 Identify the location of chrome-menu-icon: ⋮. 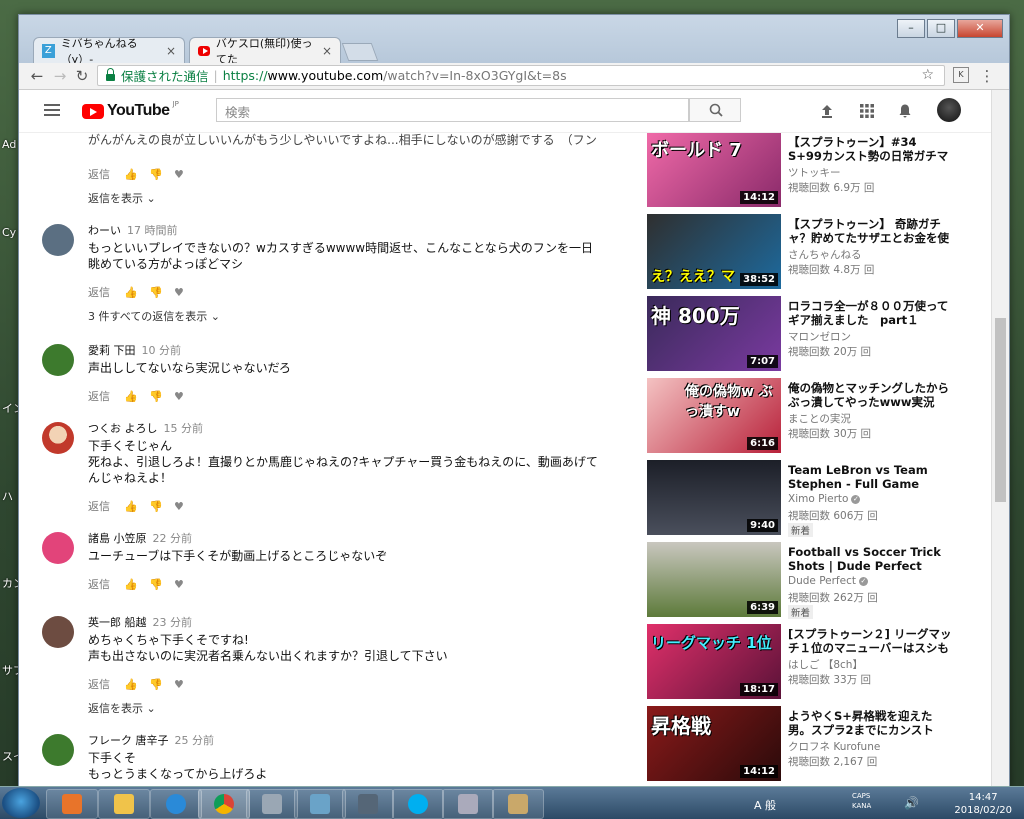
(987, 76).